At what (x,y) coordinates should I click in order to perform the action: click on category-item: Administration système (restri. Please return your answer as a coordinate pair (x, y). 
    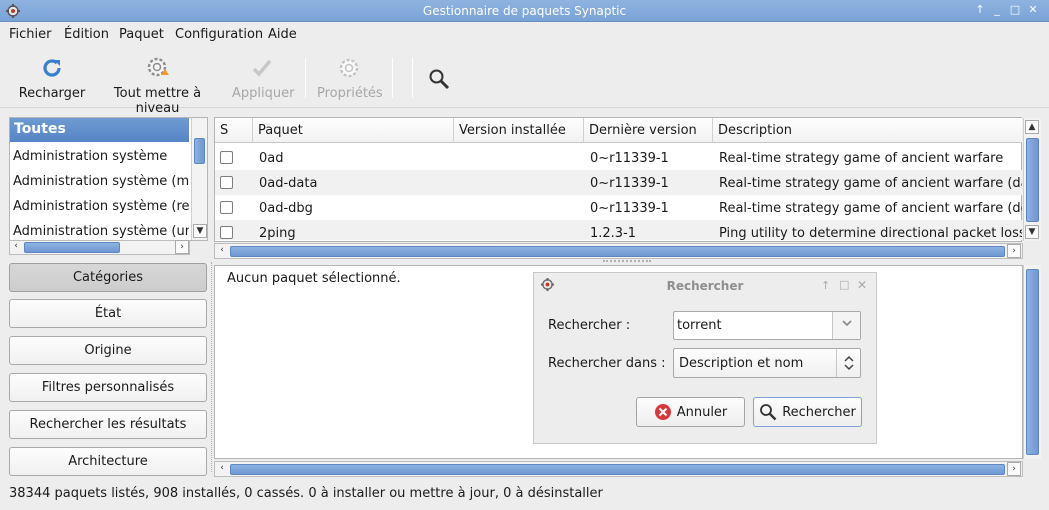
    Looking at the image, I should click on (101, 206).